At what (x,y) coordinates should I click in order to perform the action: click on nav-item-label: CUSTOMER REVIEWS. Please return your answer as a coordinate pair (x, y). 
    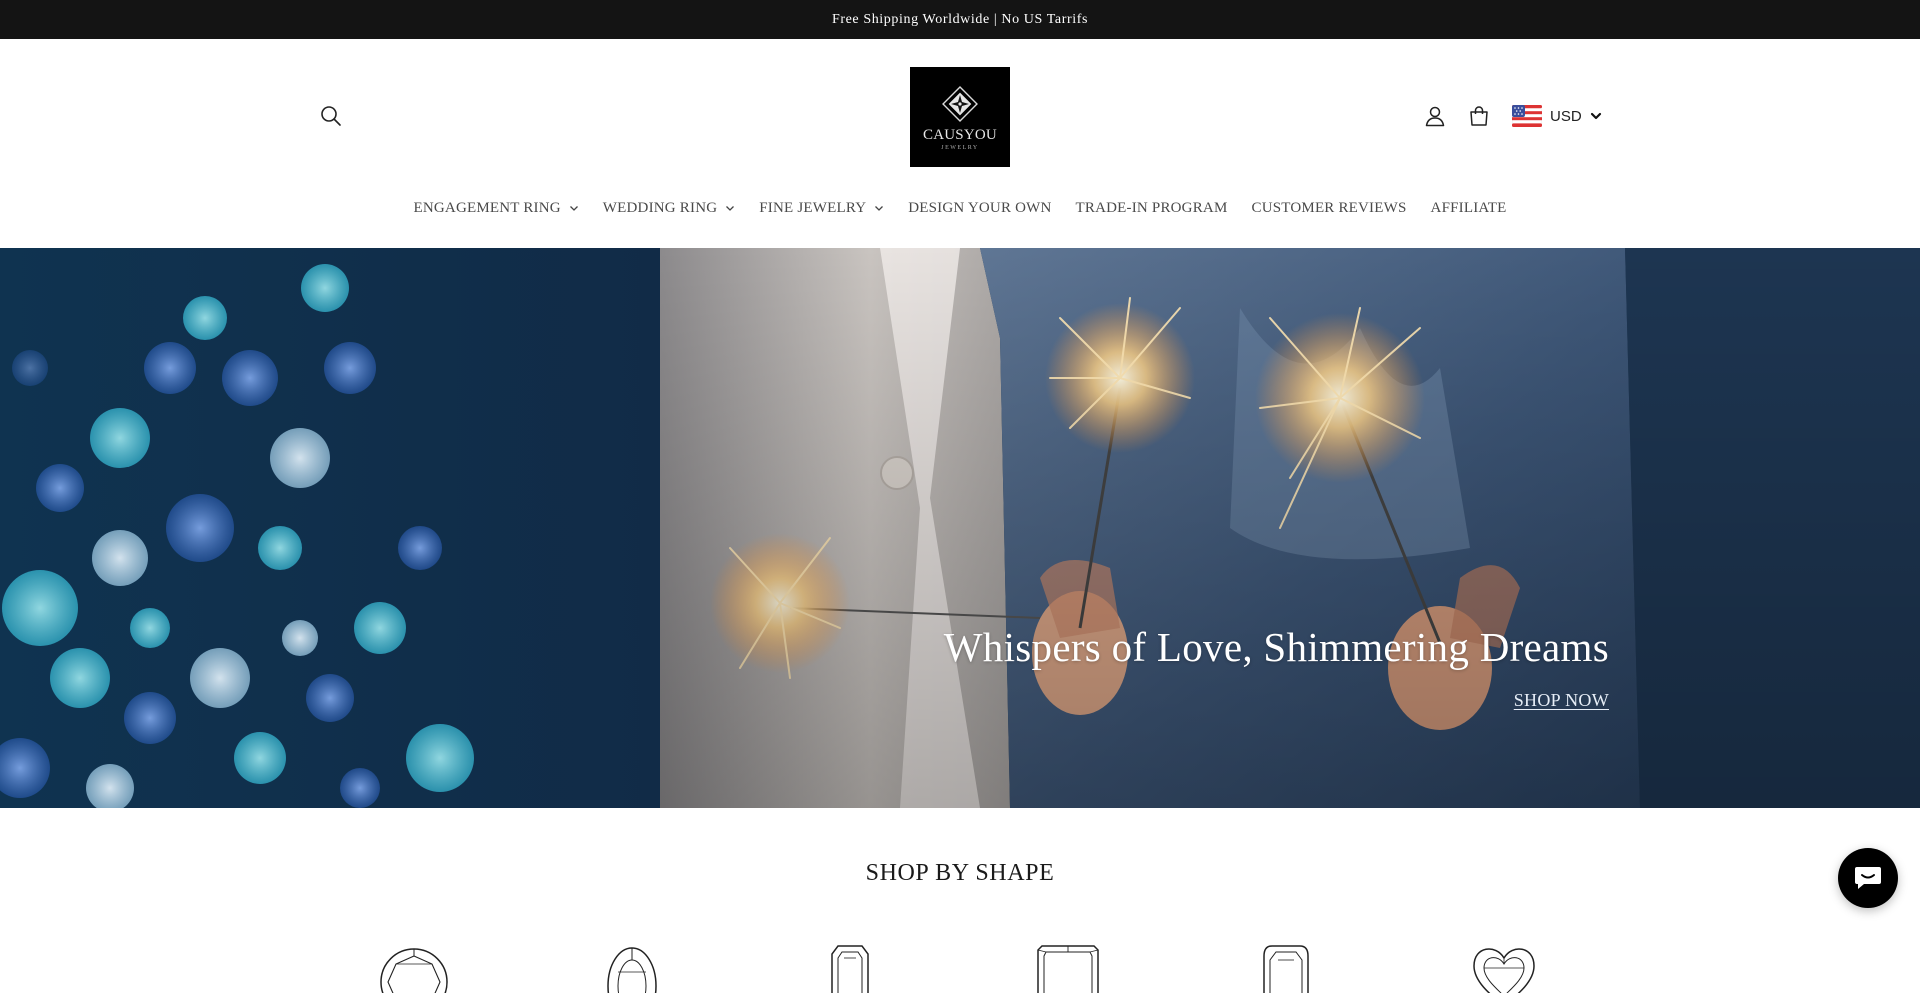
    Looking at the image, I should click on (1329, 207).